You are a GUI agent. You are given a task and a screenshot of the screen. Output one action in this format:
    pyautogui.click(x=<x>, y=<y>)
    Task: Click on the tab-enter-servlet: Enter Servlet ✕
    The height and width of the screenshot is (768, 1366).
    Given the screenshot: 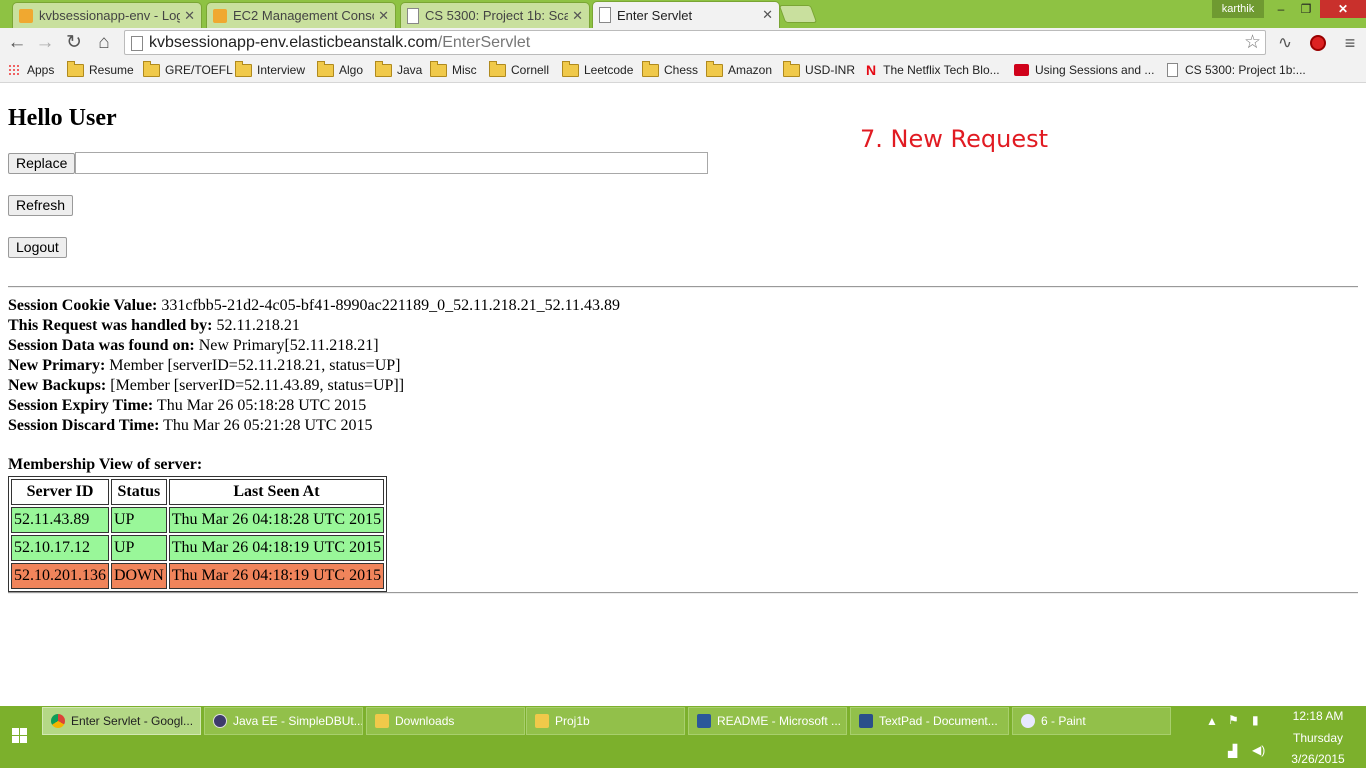 What is the action you would take?
    pyautogui.click(x=686, y=14)
    